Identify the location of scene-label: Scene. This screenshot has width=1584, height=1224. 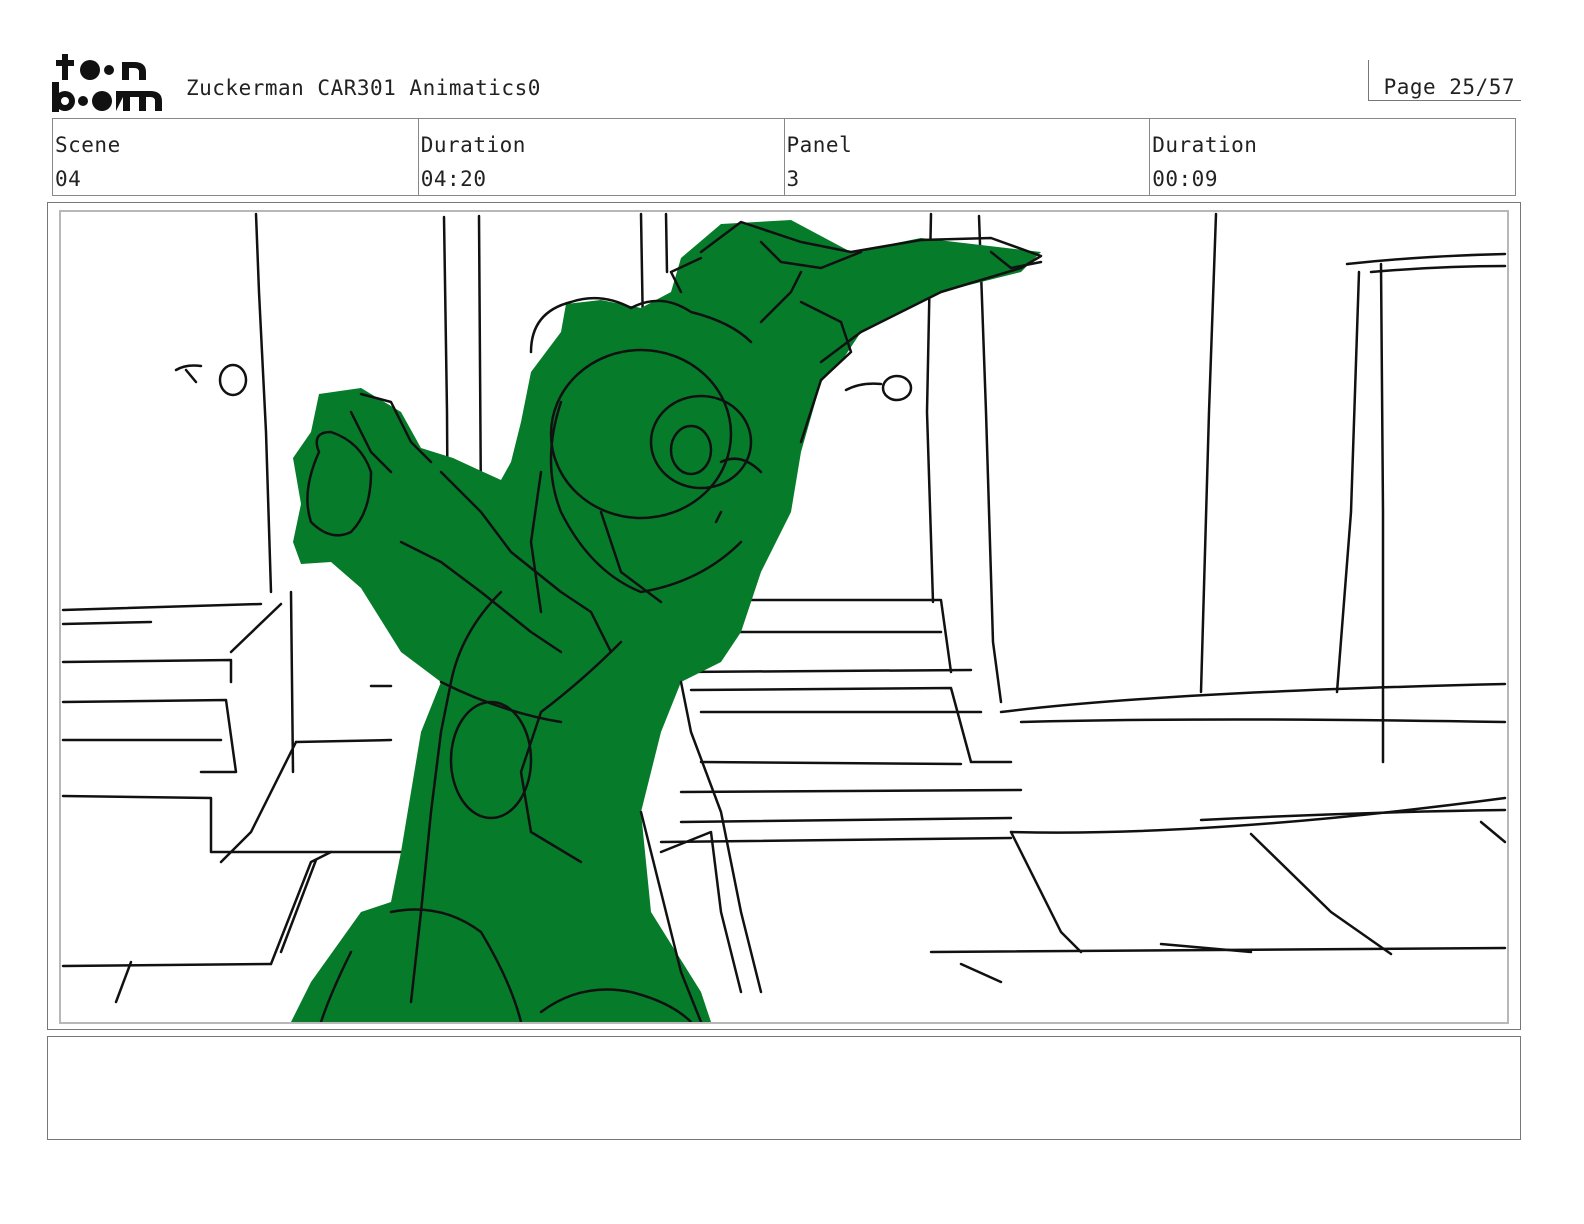
(88, 145).